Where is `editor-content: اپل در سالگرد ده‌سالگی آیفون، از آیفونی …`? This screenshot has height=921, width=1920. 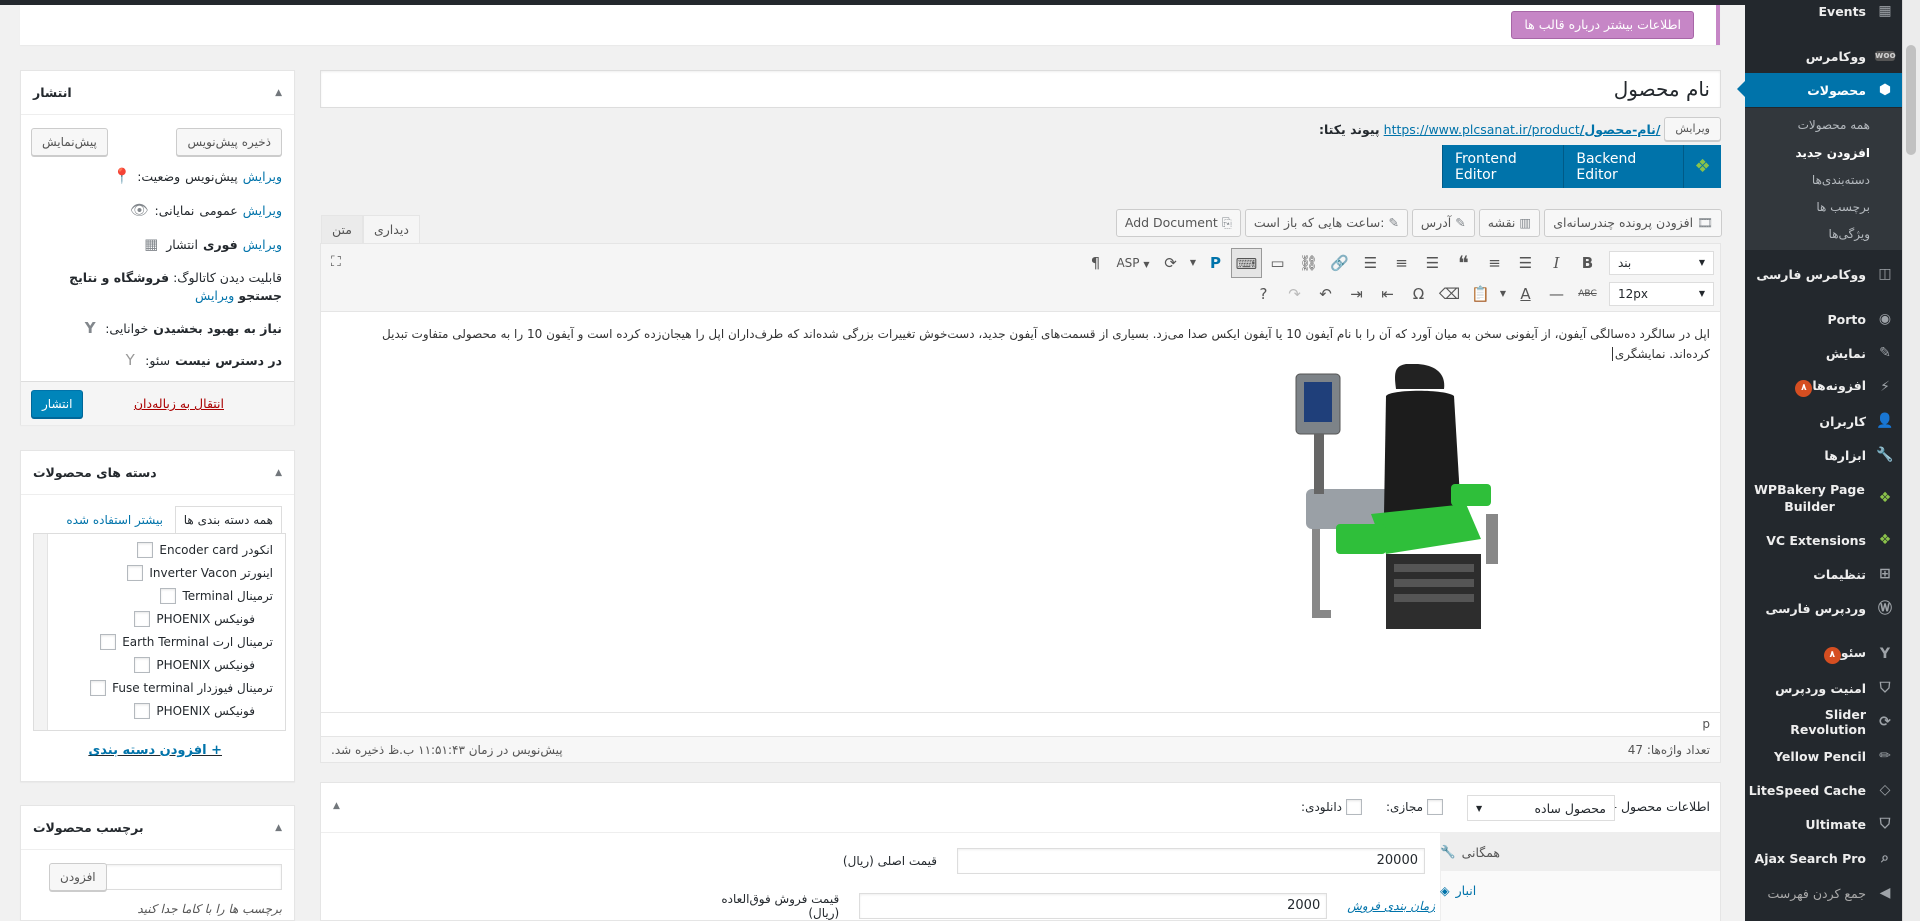 editor-content: اپل در سالگرد ده‌سالگی آیفون، از آیفونی … is located at coordinates (1030, 344).